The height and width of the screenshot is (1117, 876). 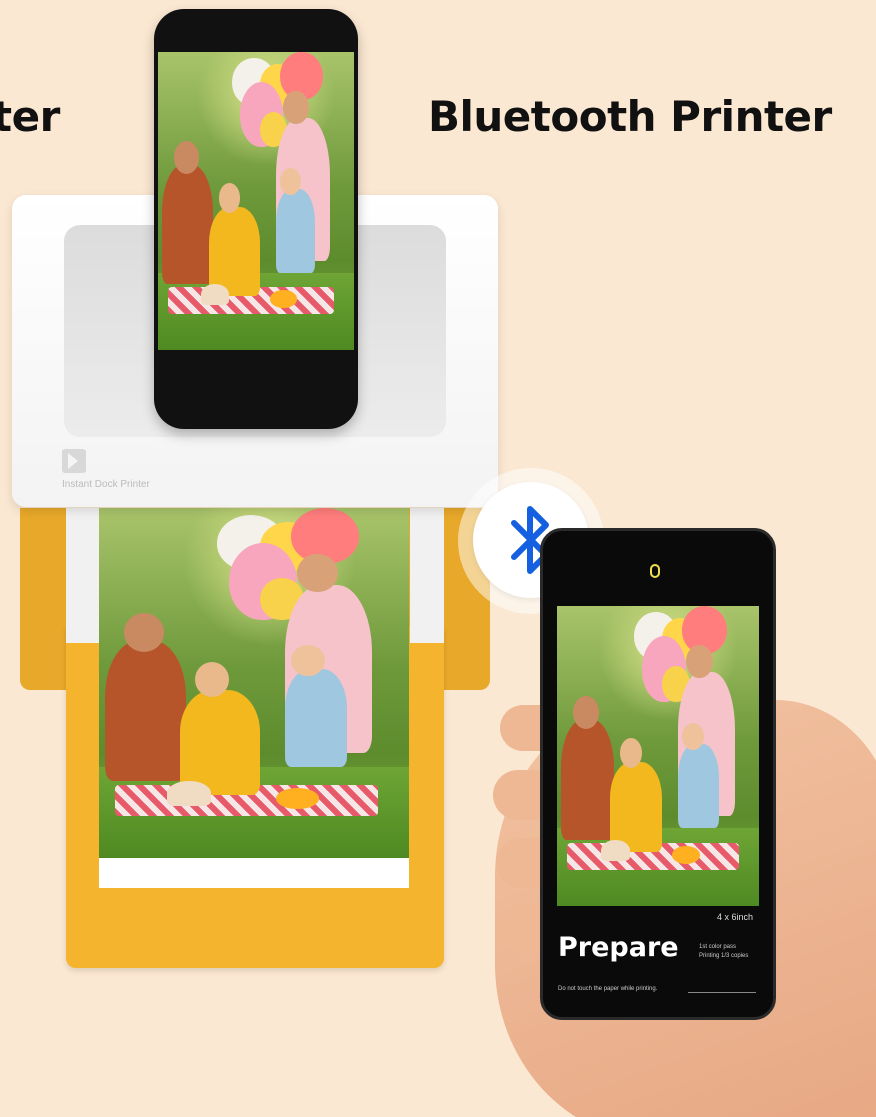 I want to click on left-heading: ter, so click(x=30, y=116).